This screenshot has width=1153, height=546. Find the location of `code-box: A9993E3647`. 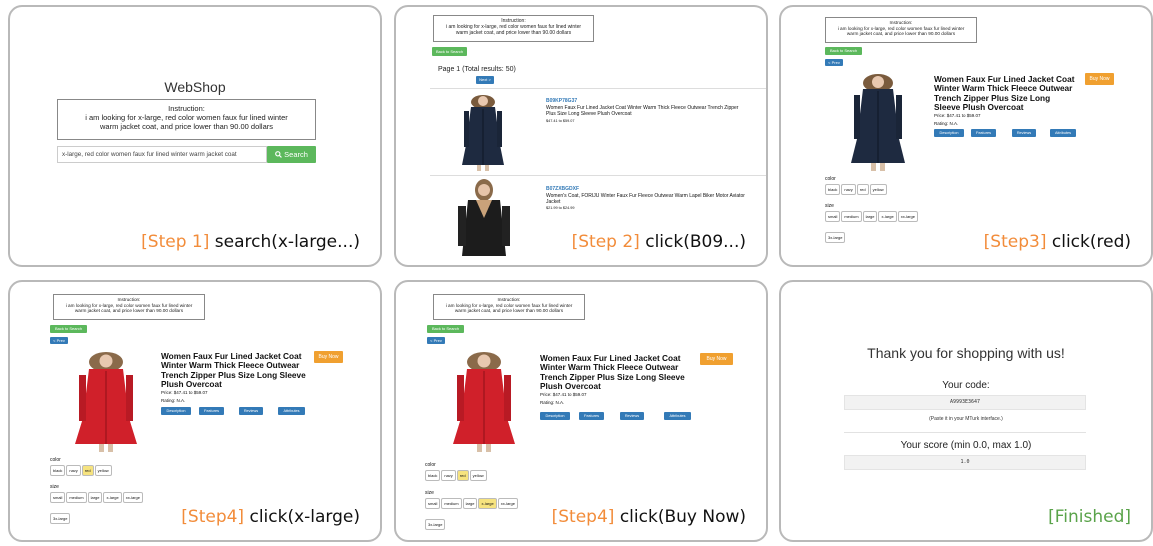

code-box: A9993E3647 is located at coordinates (965, 402).